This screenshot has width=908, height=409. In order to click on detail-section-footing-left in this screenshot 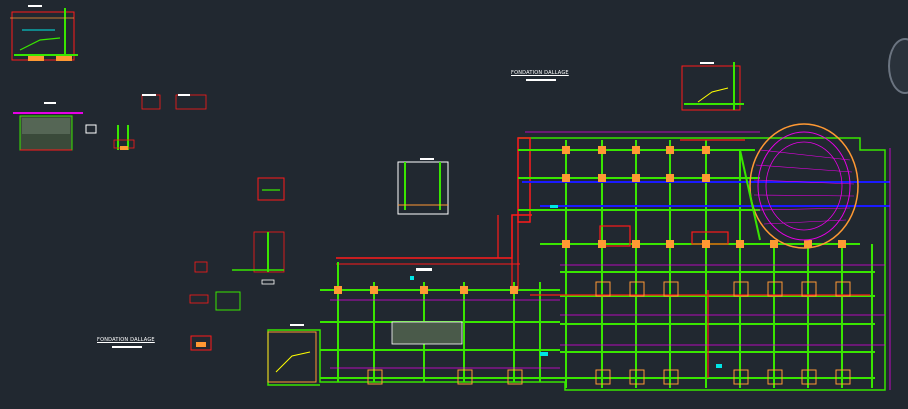, I will do `click(55, 126)`.